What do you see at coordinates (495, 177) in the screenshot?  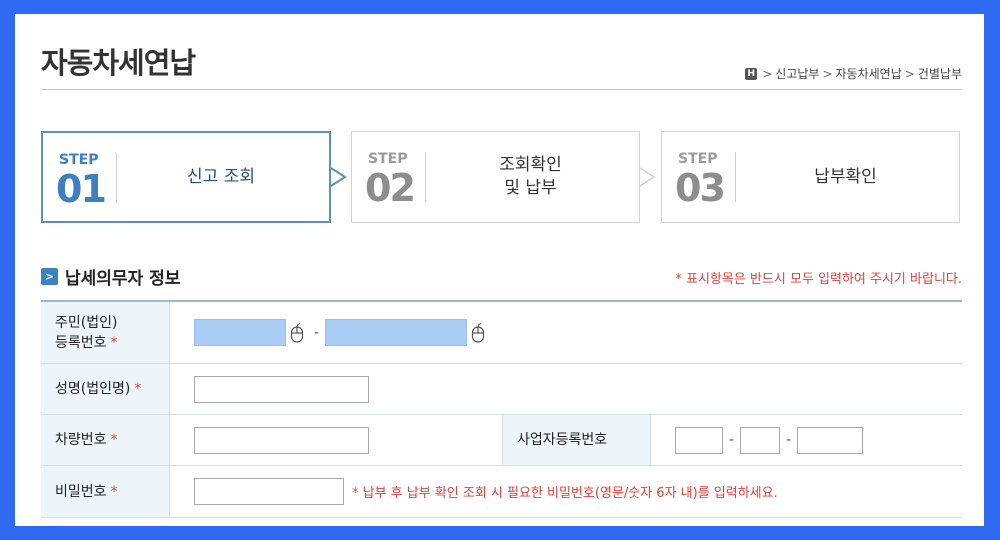 I see `step-2: STEP 02 조회확인 및 납부` at bounding box center [495, 177].